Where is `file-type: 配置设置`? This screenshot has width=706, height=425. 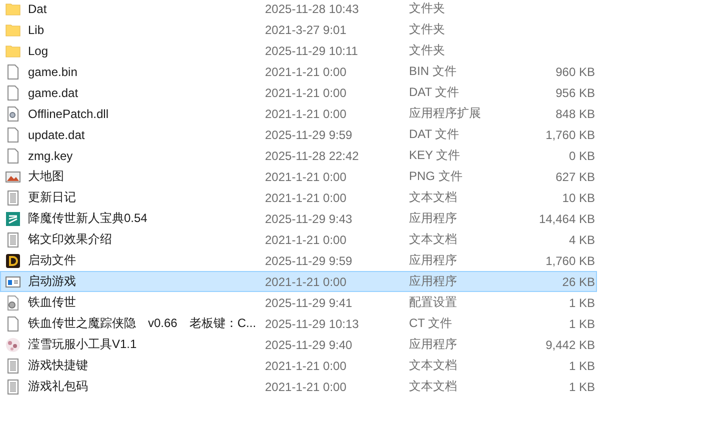
file-type: 配置设置 is located at coordinates (433, 302).